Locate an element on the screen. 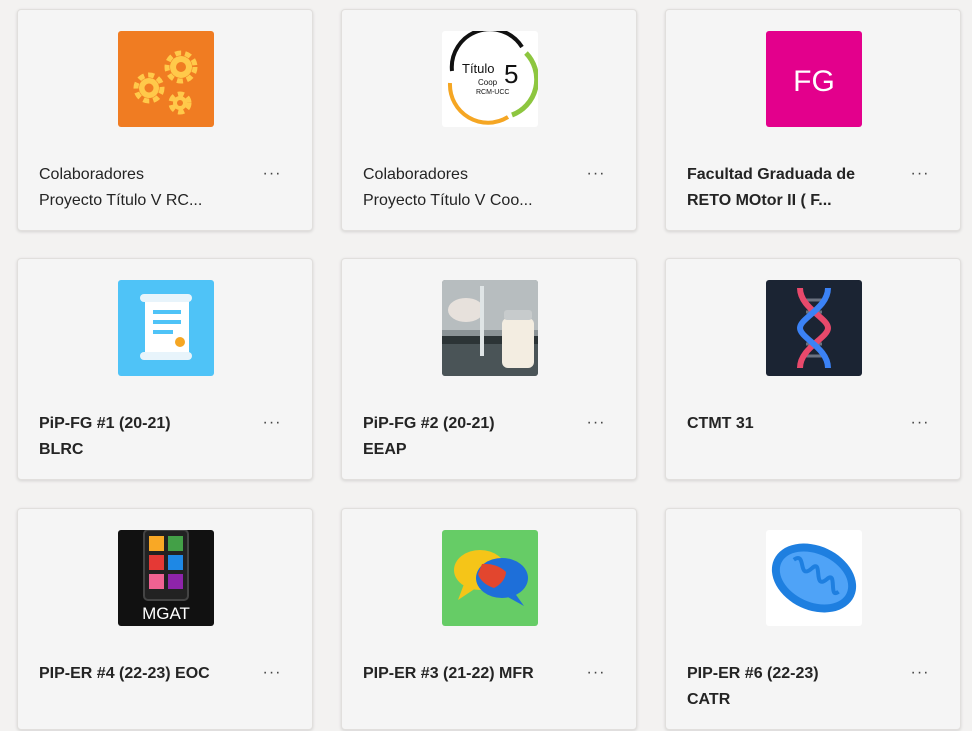 This screenshot has width=972, height=731. team-name: CTMT 31 is located at coordinates (789, 424).